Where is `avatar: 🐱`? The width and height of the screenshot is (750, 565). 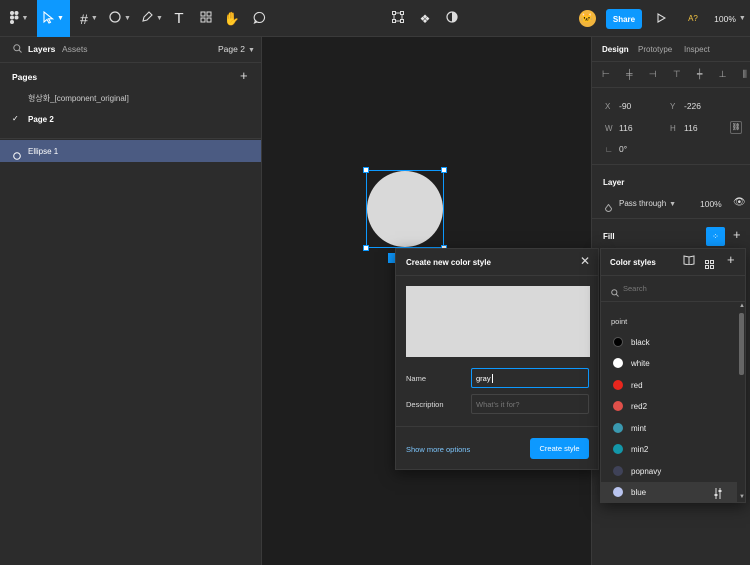
avatar: 🐱 is located at coordinates (587, 18).